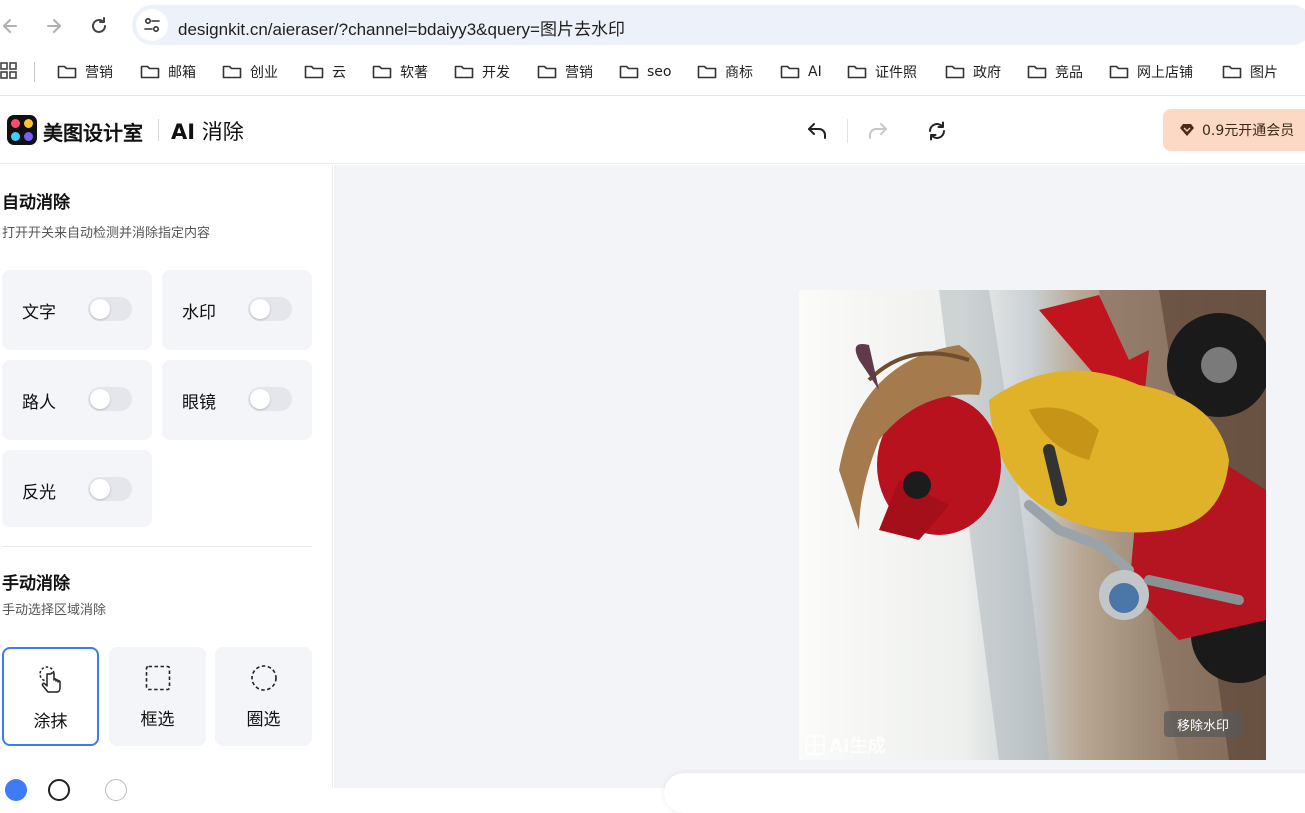 The width and height of the screenshot is (1305, 813). I want to click on bookmark-label: AI, so click(815, 72).